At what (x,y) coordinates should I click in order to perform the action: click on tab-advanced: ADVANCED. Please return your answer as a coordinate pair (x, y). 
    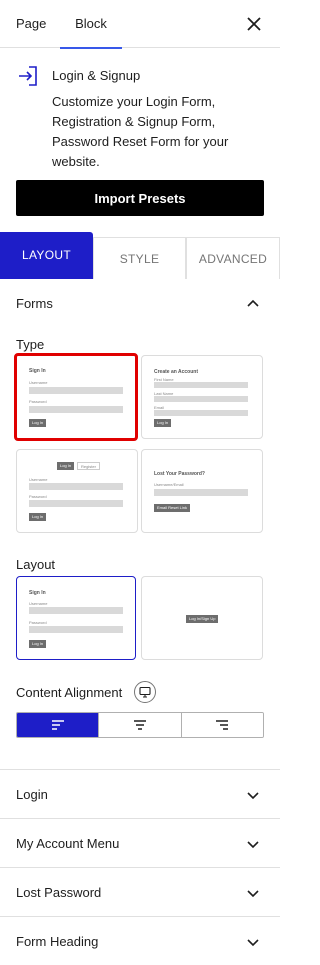
    Looking at the image, I should click on (233, 258).